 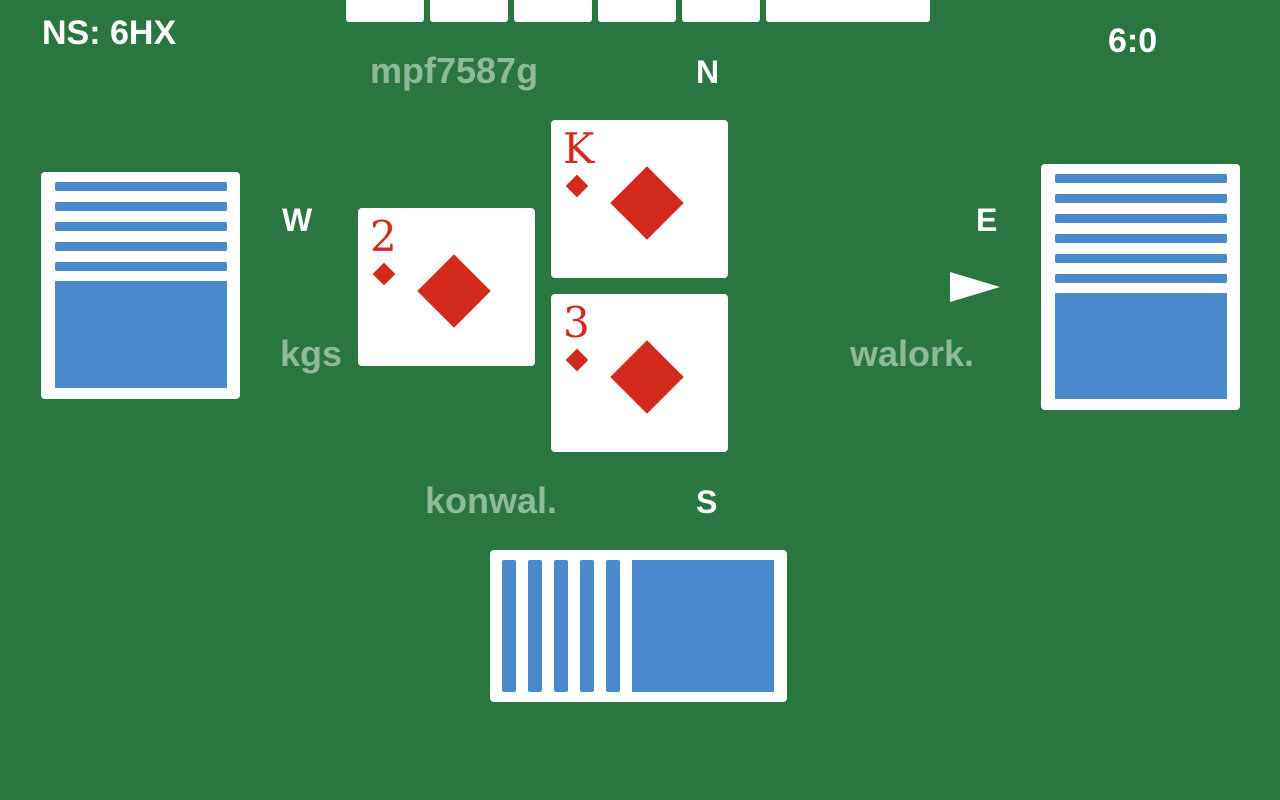 What do you see at coordinates (579, 148) in the screenshot?
I see `card-rank: K` at bounding box center [579, 148].